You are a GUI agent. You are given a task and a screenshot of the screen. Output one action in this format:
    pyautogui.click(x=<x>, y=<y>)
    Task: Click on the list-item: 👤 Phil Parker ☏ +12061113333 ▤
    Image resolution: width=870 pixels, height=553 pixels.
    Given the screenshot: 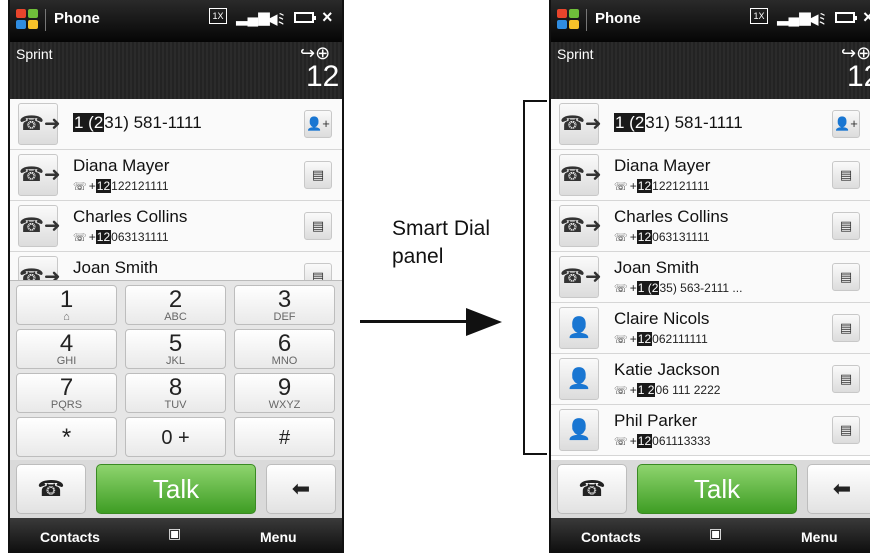 What is the action you would take?
    pyautogui.click(x=710, y=430)
    